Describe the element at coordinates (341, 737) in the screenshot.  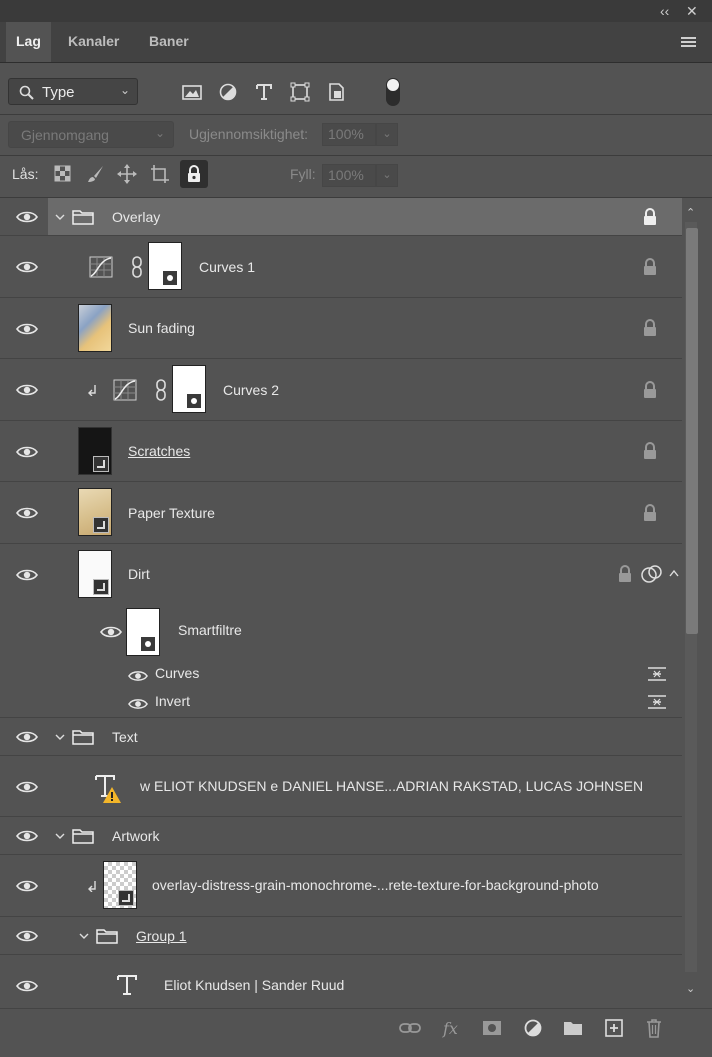
I see `layer-row-text-group: Text` at that location.